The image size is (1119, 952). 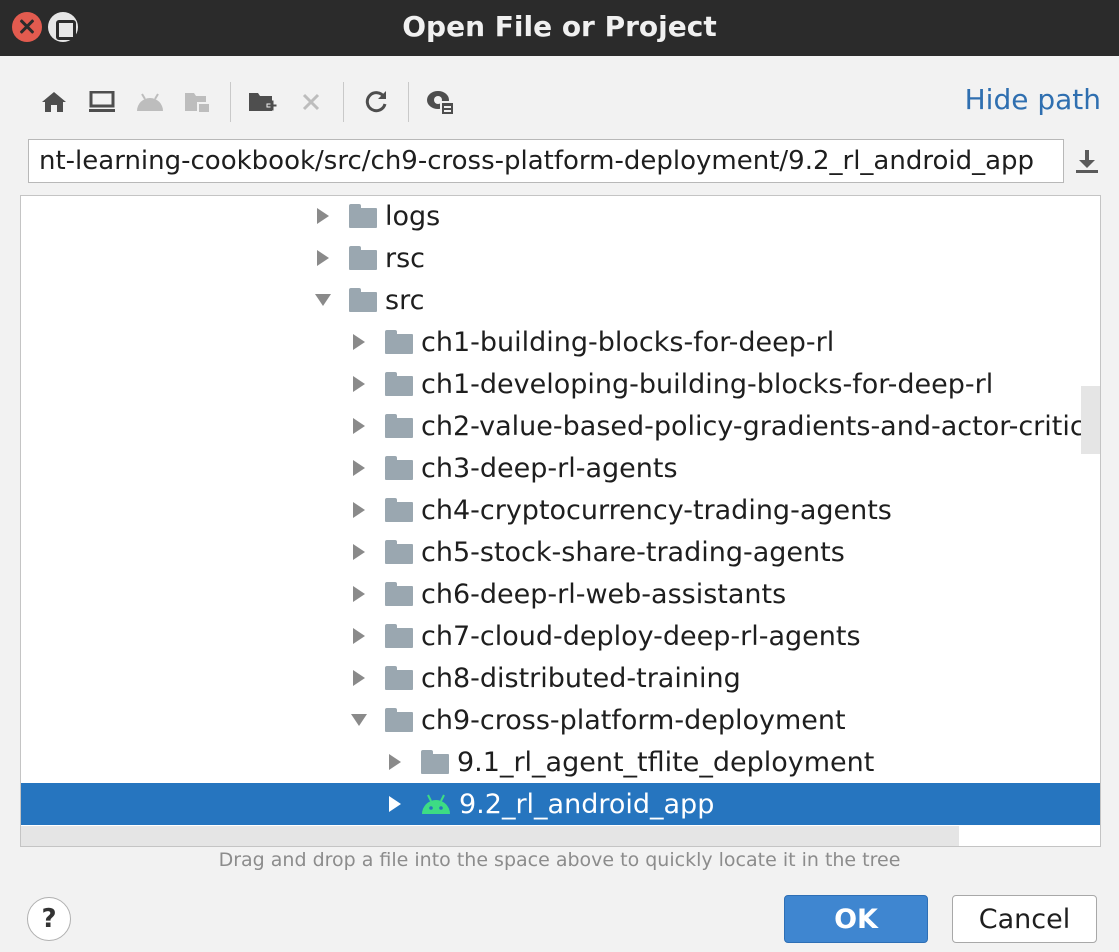 What do you see at coordinates (560, 258) in the screenshot?
I see `tree-row: rsc` at bounding box center [560, 258].